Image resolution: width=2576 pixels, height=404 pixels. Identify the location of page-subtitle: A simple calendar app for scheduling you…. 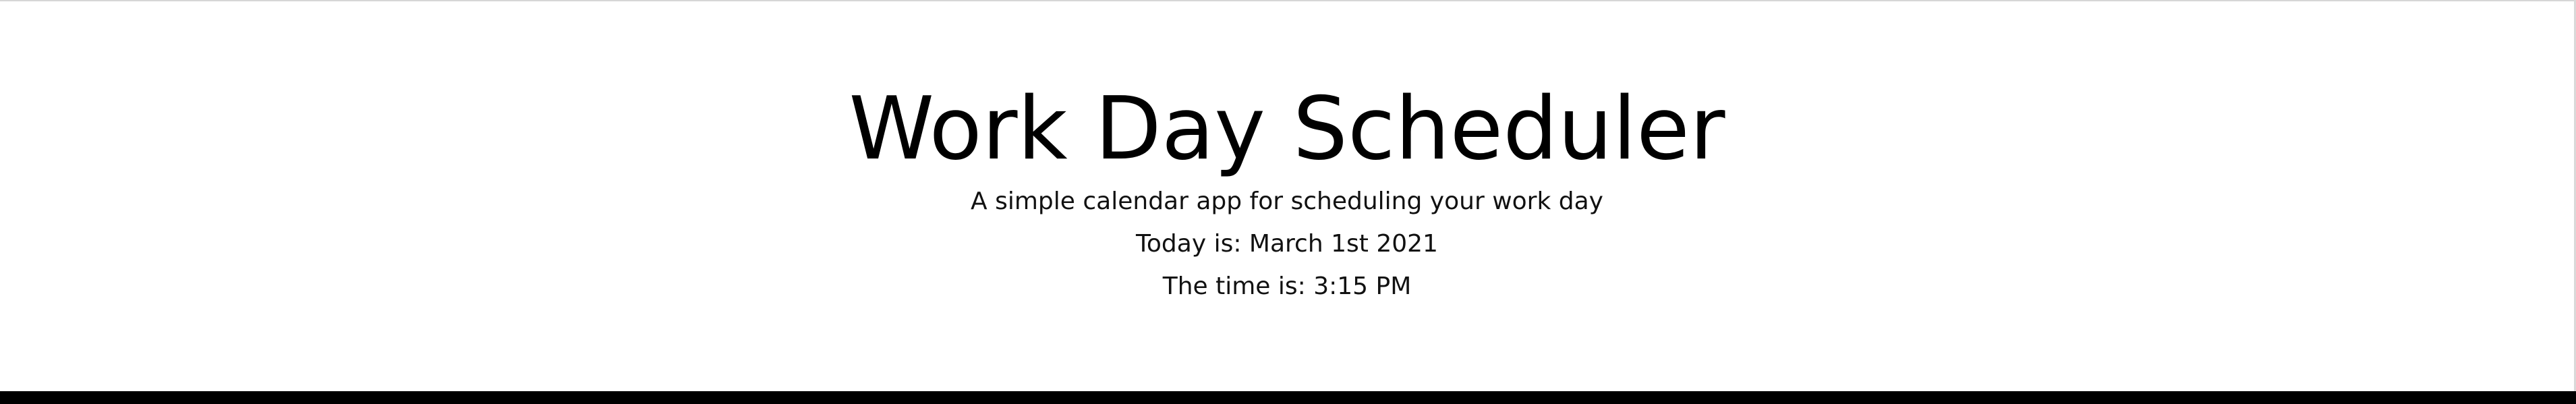
(1287, 201).